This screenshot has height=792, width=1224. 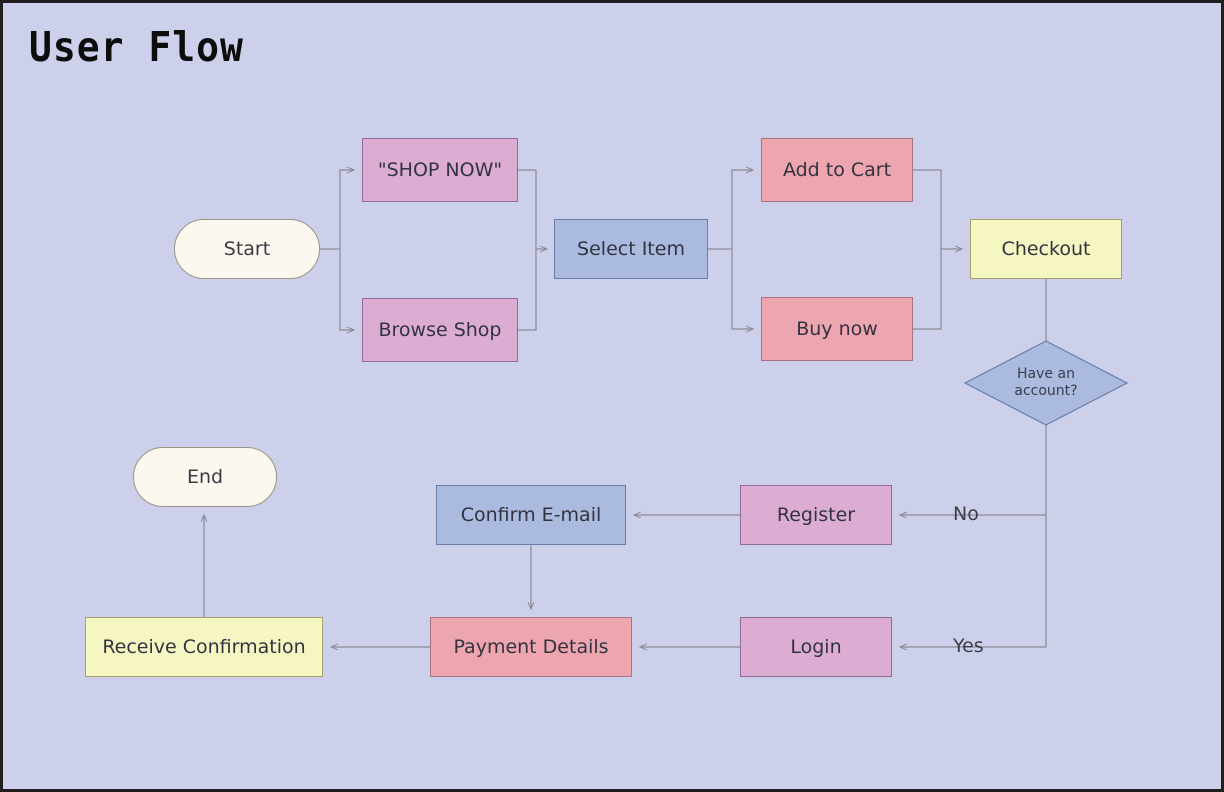 I want to click on node-confirm-email-label: Confirm E-mail, so click(x=531, y=514).